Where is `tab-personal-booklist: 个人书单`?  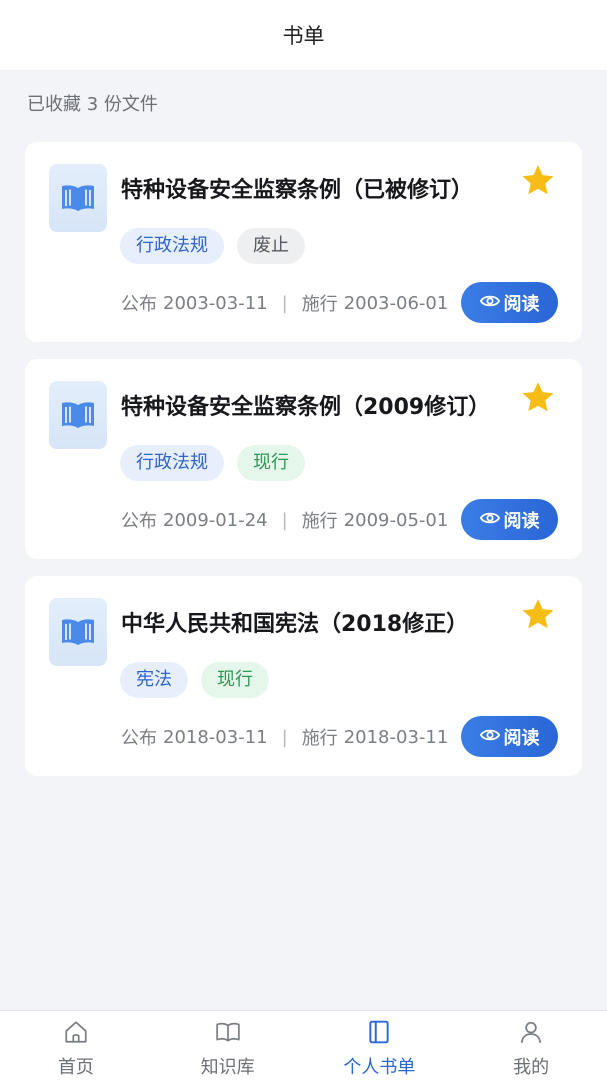 tab-personal-booklist: 个人书单 is located at coordinates (380, 1045).